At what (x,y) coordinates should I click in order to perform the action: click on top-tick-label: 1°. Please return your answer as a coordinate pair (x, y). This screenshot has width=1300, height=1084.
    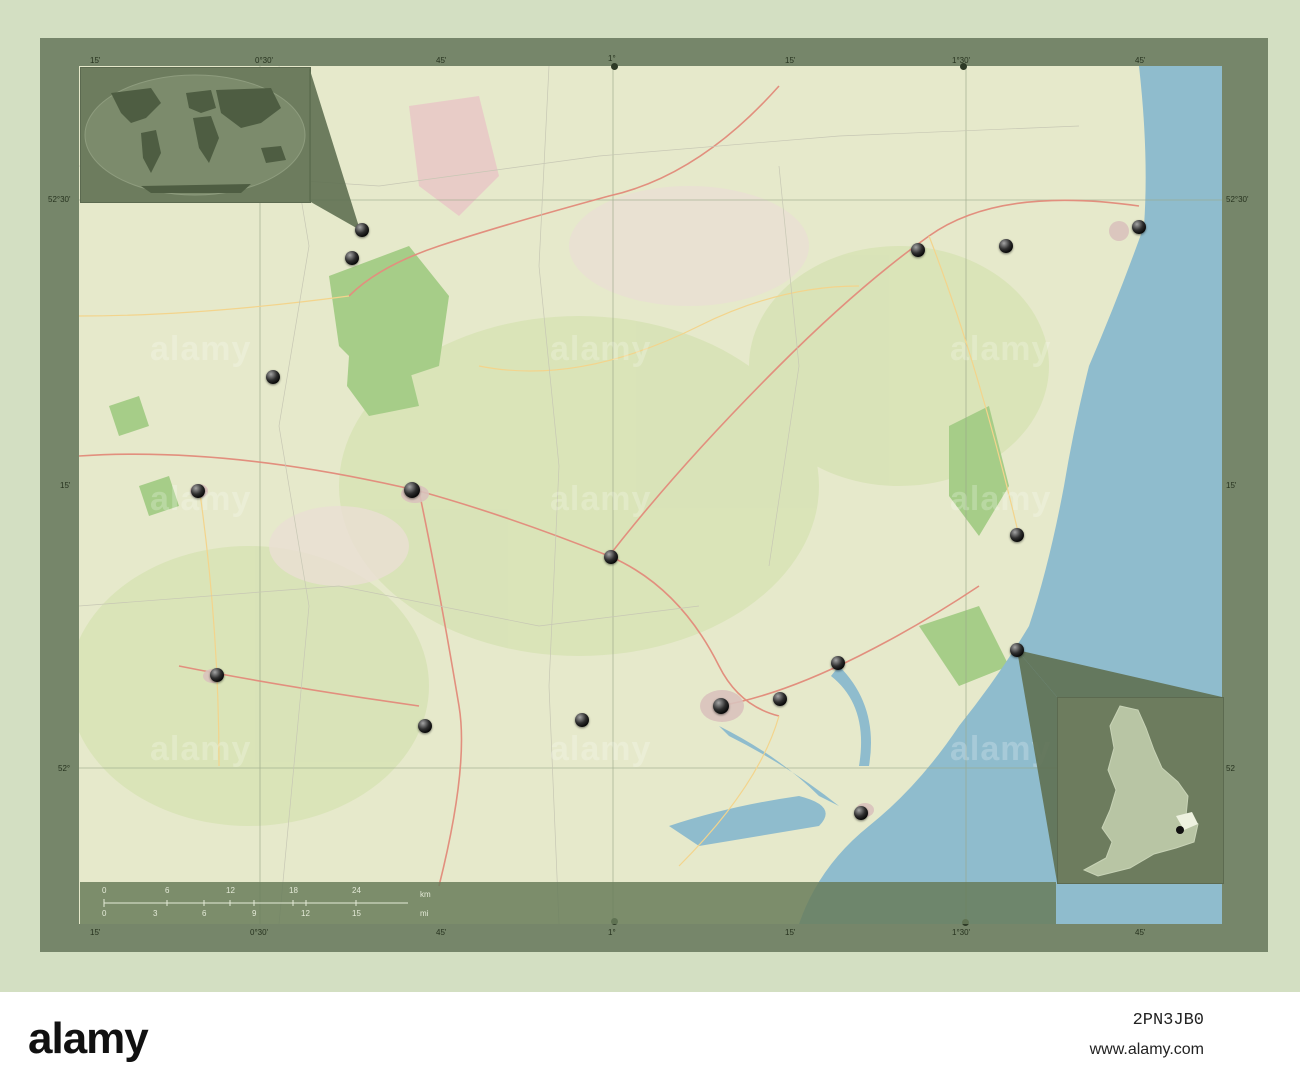
    Looking at the image, I should click on (612, 58).